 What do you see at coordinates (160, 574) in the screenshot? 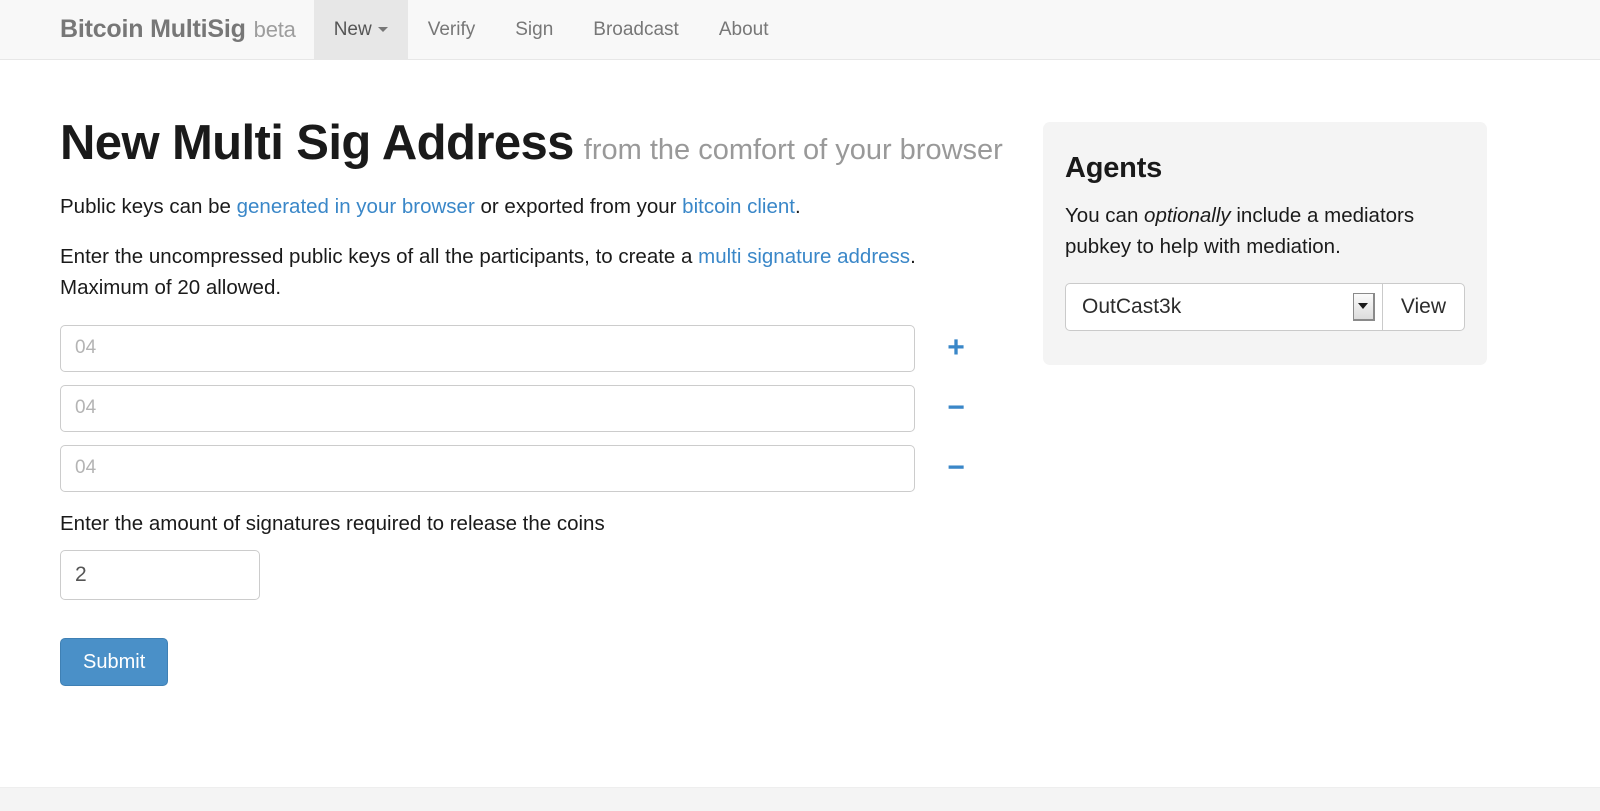
I see `signatures-required-input` at bounding box center [160, 574].